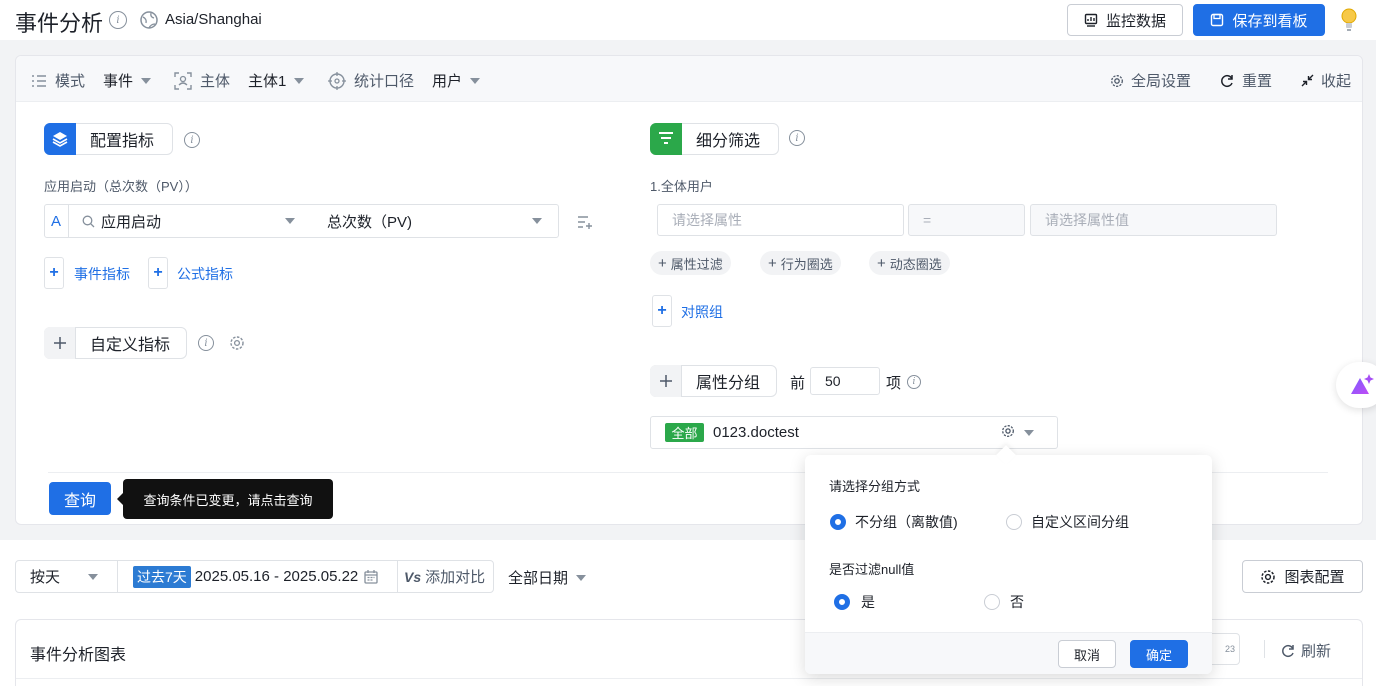  I want to click on radio-discrete: 不分组（离散值), so click(894, 522).